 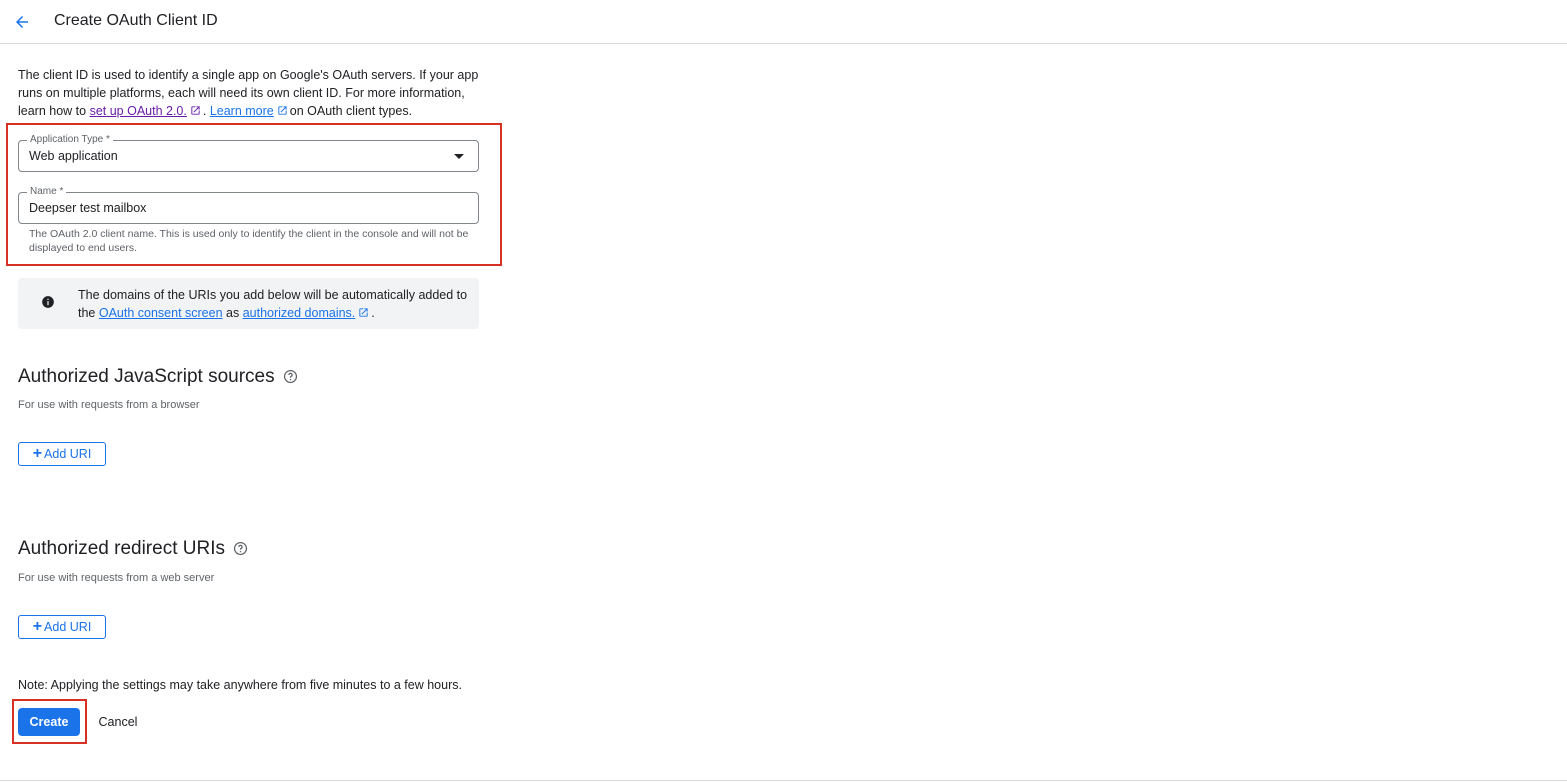 I want to click on redirect-uris-subtitle: For use with requests from a web server, so click(x=116, y=578).